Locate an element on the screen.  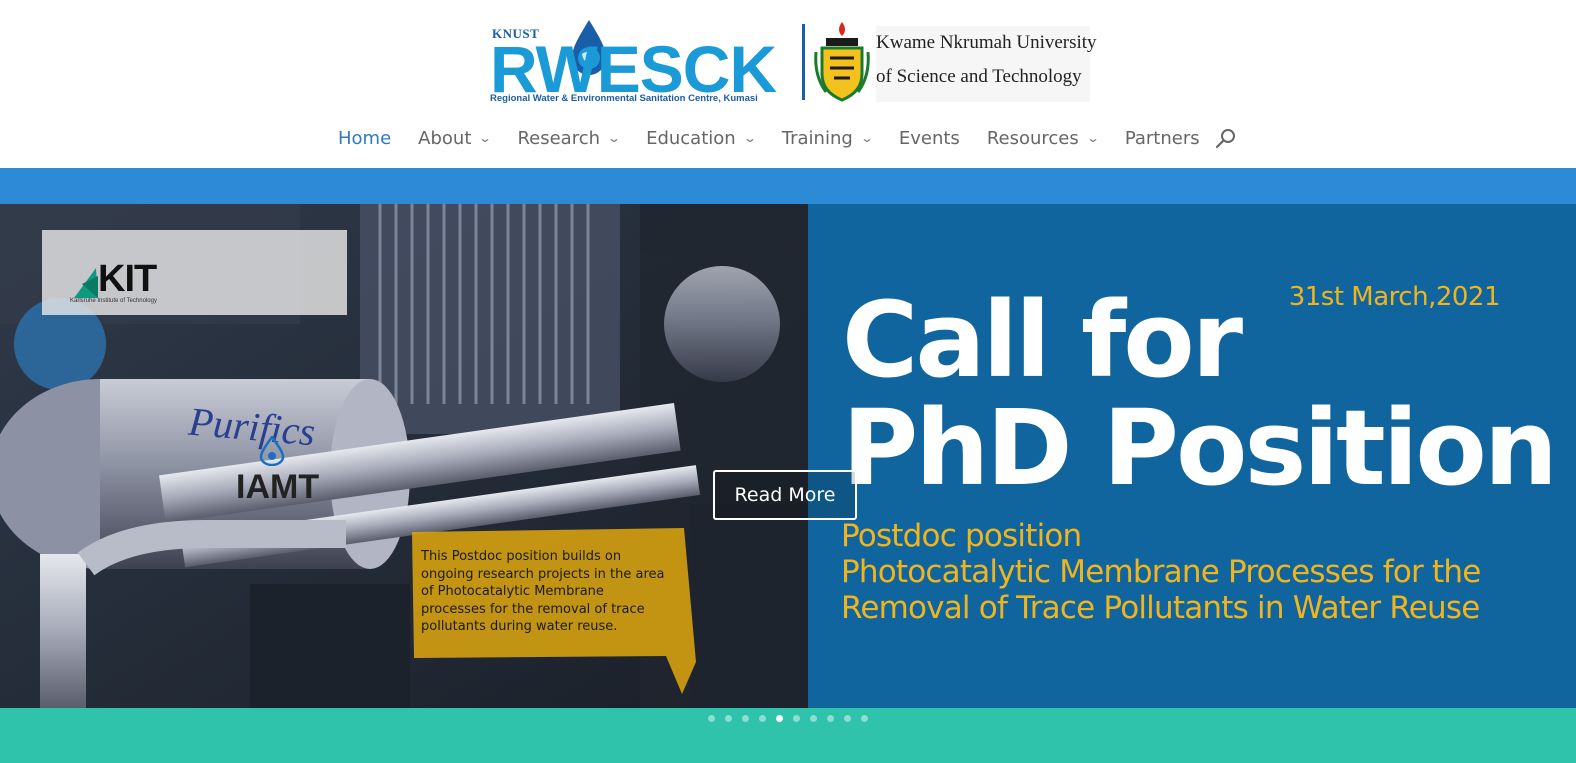
nav-label-events: Events is located at coordinates (929, 138).